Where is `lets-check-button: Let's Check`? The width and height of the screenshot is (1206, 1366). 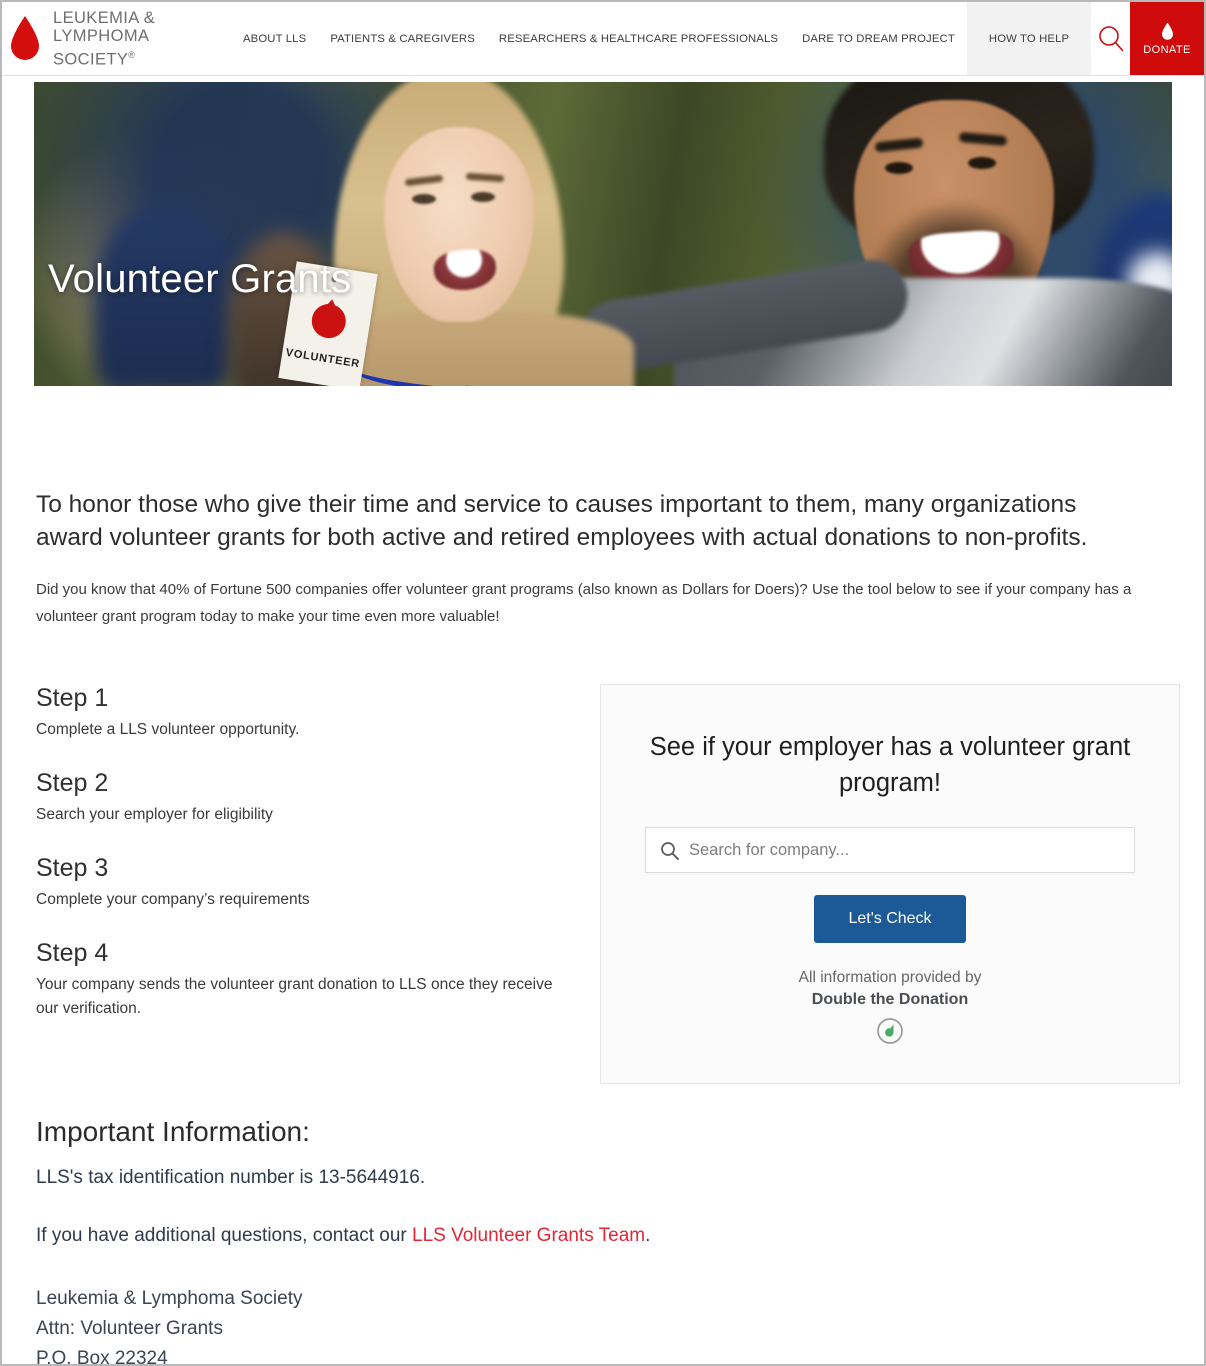
lets-check-button: Let's Check is located at coordinates (890, 919).